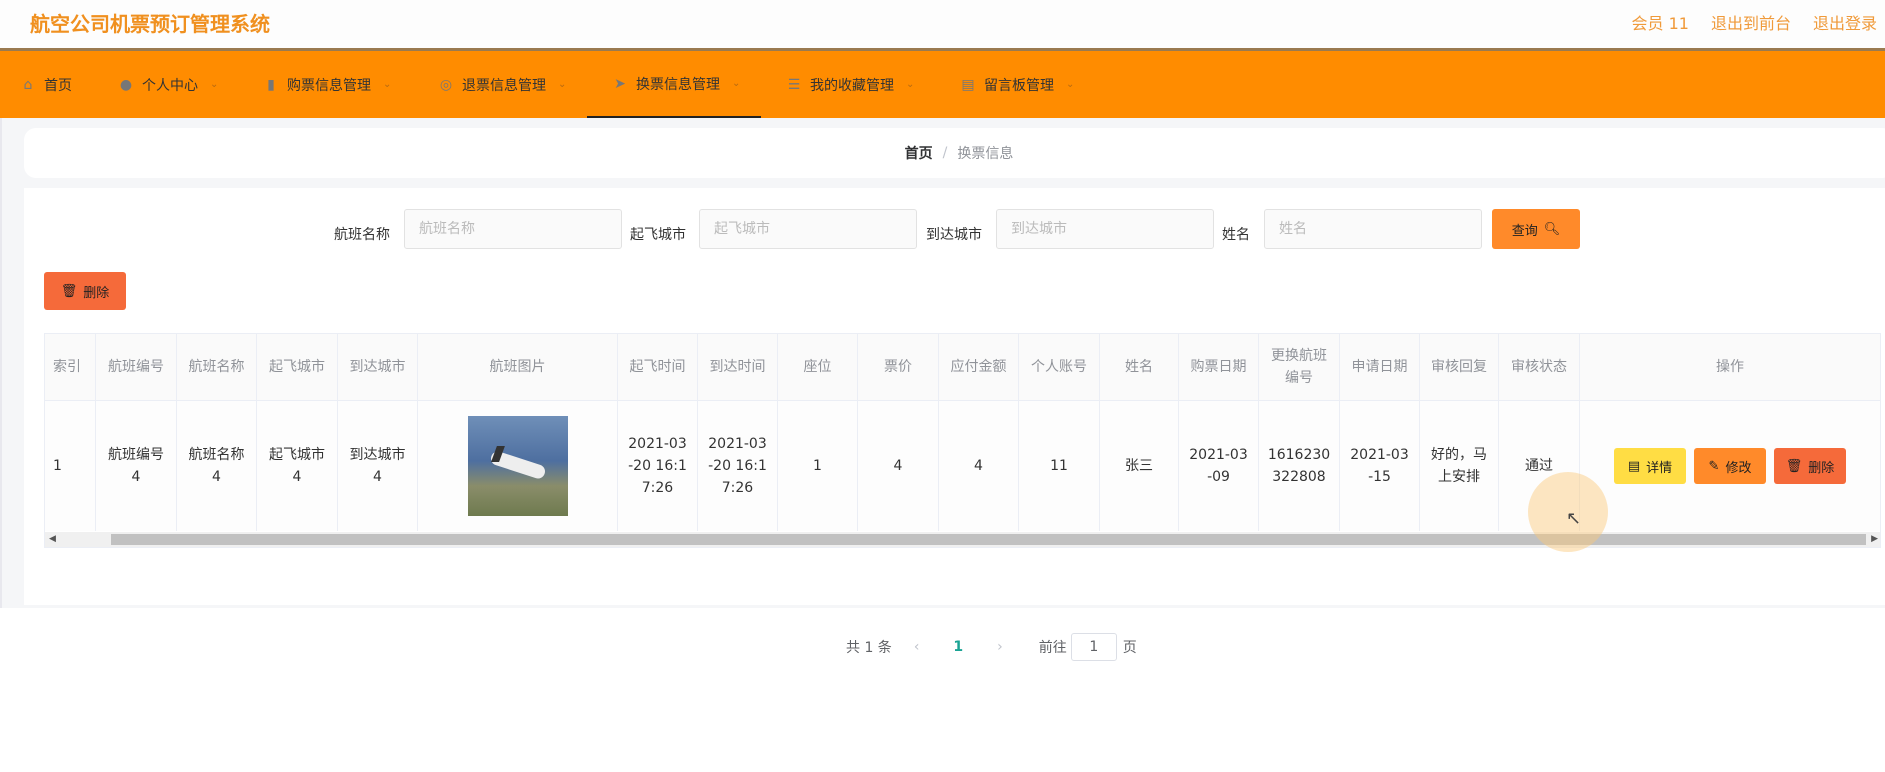 This screenshot has width=1885, height=772. Describe the element at coordinates (1299, 367) in the screenshot. I see `column-header-new-flight-no: 更换航班编号` at that location.